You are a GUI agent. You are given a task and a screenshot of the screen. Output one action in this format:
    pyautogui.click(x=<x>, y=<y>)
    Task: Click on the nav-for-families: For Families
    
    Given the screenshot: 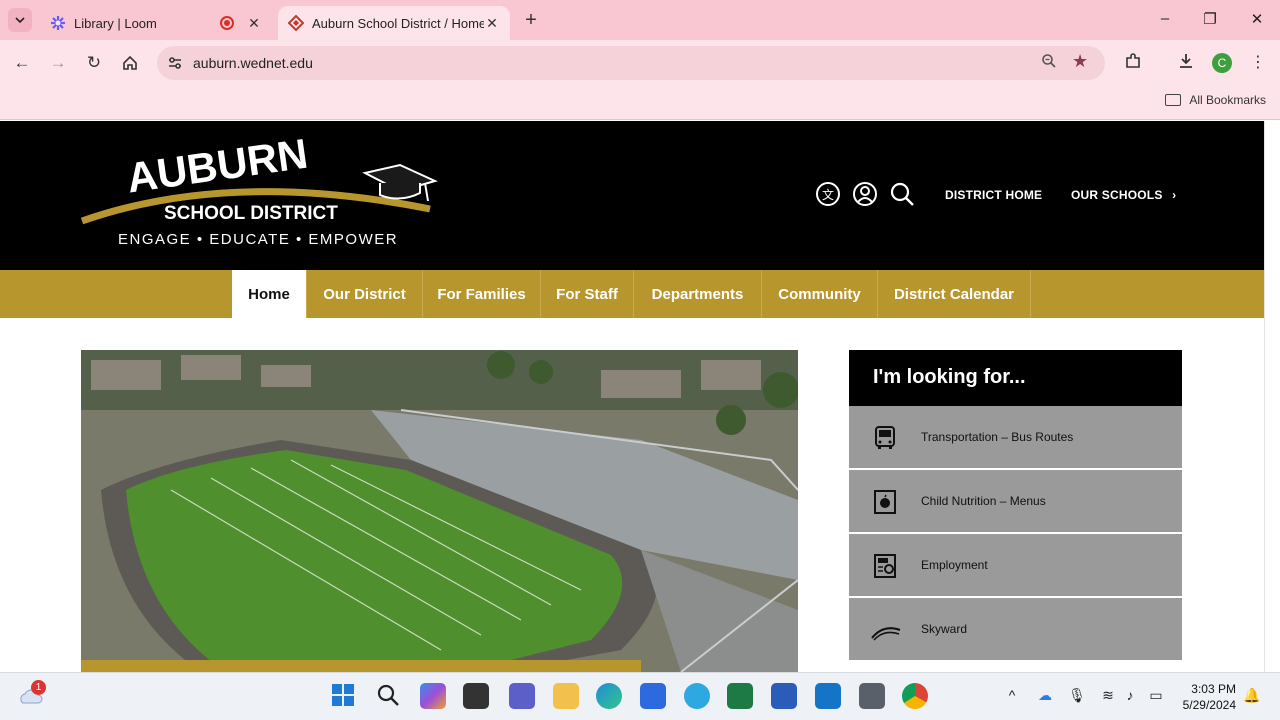 What is the action you would take?
    pyautogui.click(x=482, y=294)
    